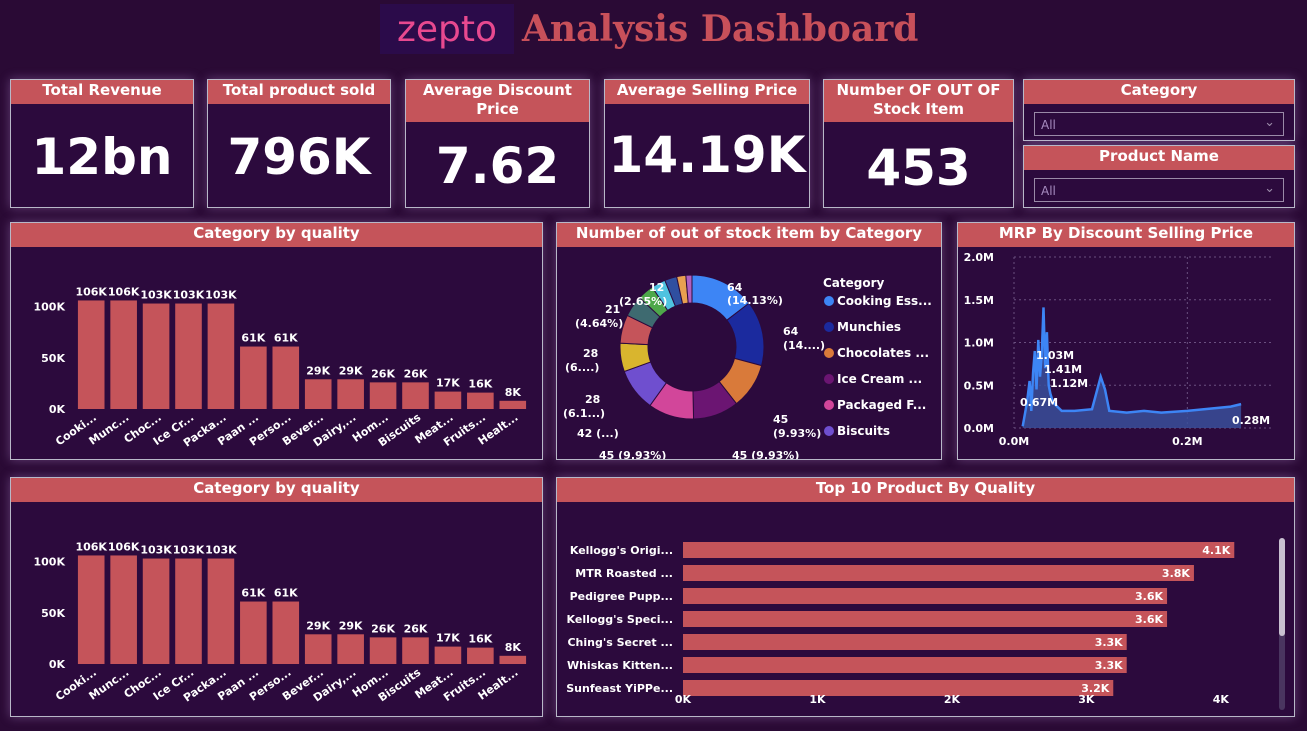 The width and height of the screenshot is (1307, 731). I want to click on data-label: 1.12M, so click(1069, 383).